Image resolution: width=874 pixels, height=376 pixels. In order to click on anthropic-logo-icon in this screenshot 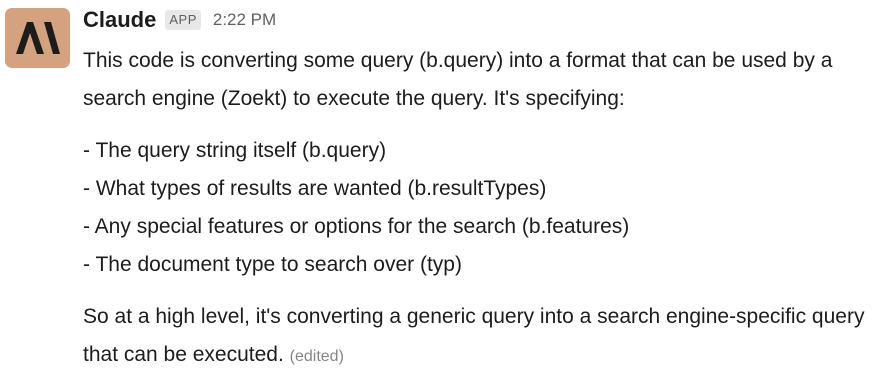, I will do `click(37, 38)`.